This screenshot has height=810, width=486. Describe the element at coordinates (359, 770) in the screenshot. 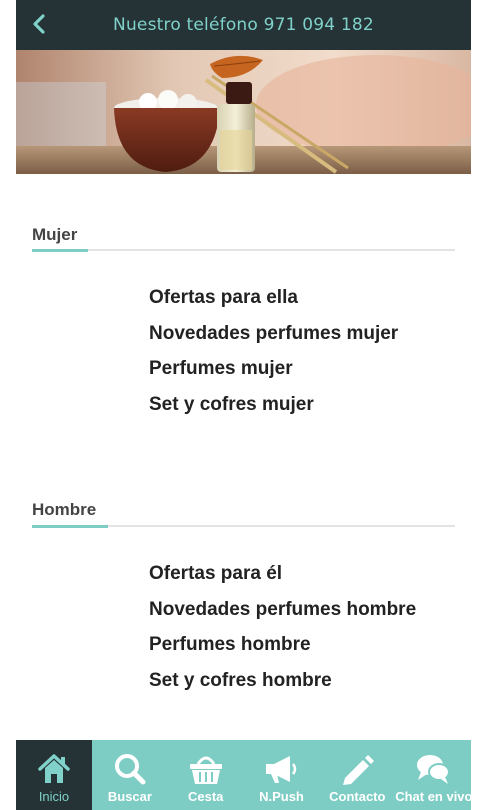

I see `pencil-icon` at that location.